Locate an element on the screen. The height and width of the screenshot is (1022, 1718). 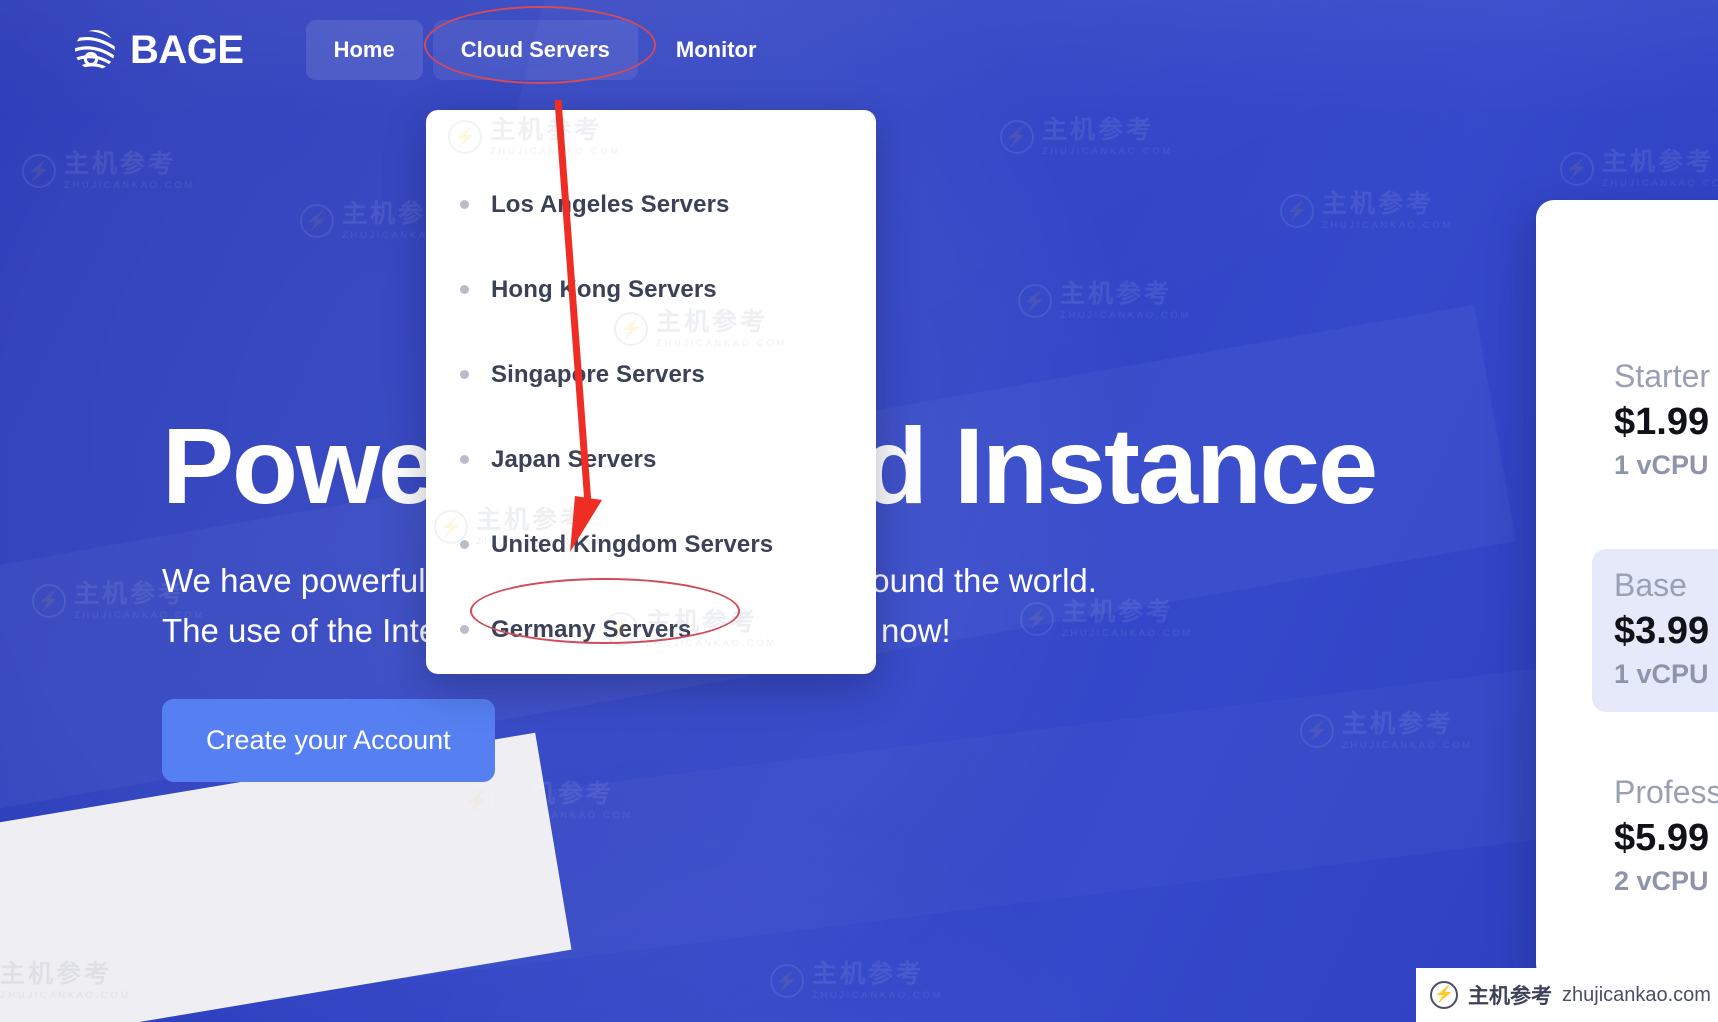
plan-name: Base is located at coordinates (1650, 585).